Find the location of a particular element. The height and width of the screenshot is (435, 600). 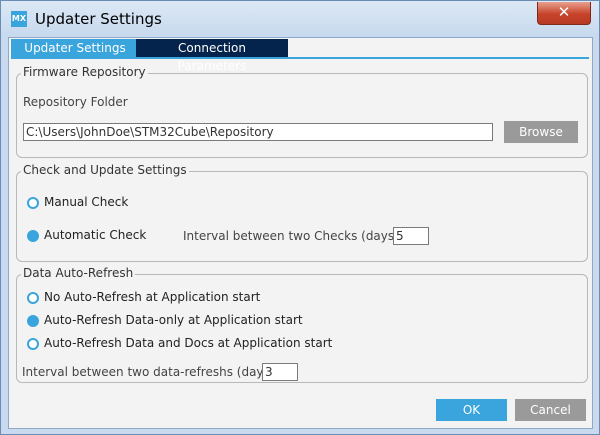

repository-folder-field: C:\Users\JohnDoe\STM32Cube\Repository is located at coordinates (258, 132).